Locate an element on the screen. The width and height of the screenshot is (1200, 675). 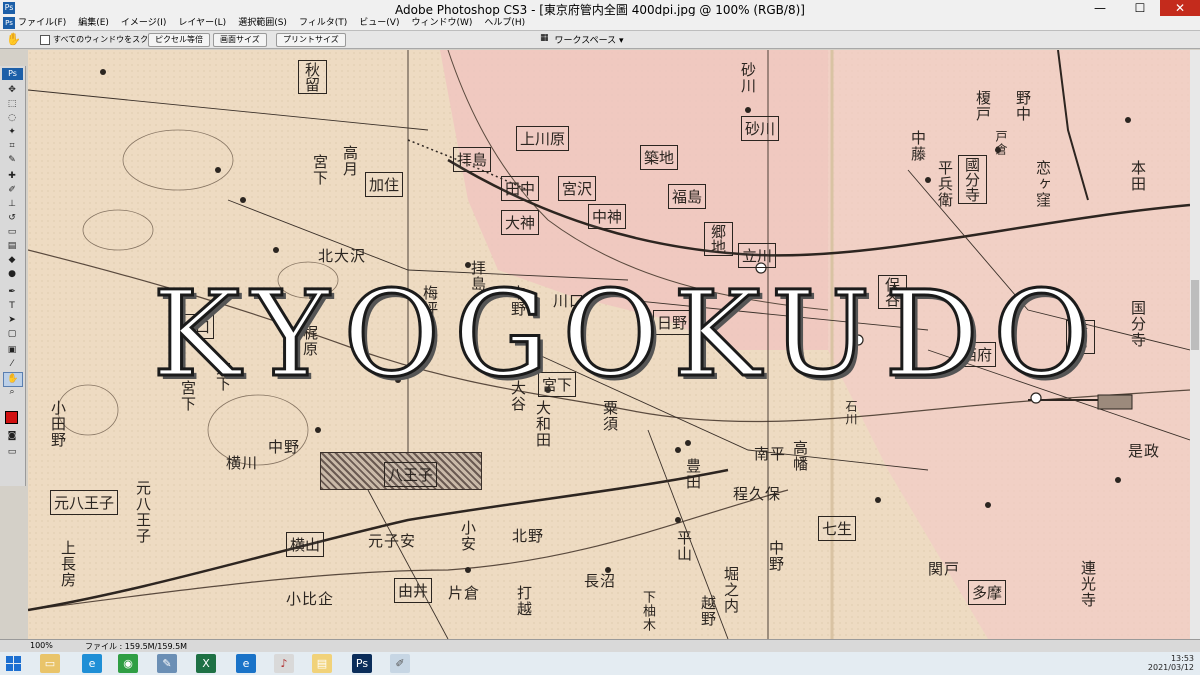
blur-tool-icon: ◆ is located at coordinates (12, 260).